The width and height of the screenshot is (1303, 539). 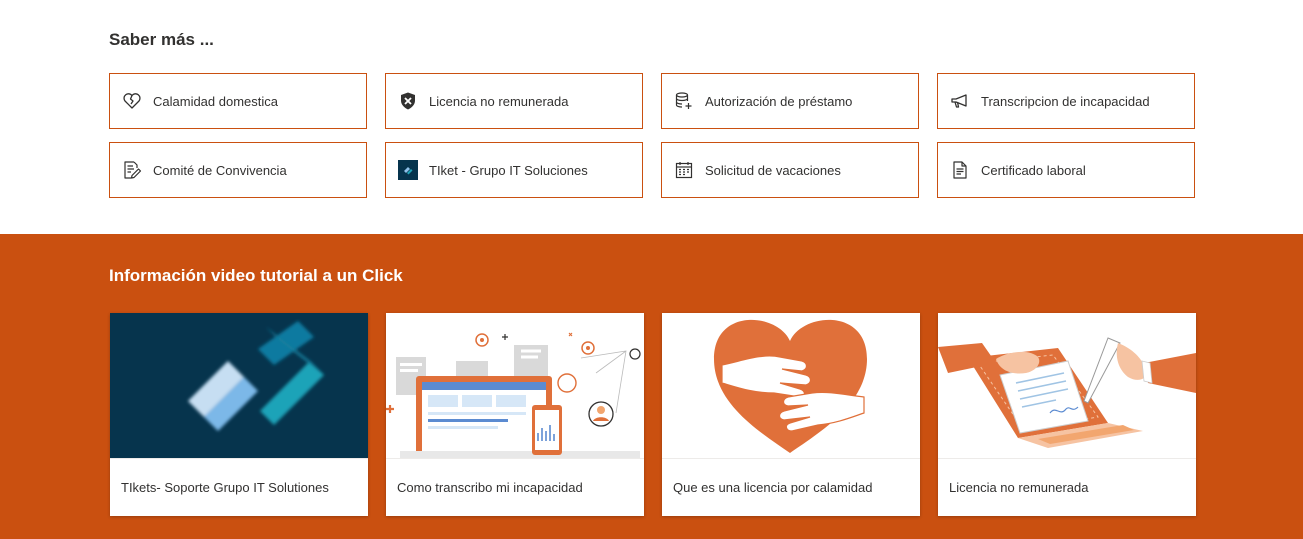 I want to click on quick-link-solicitud-vacaciones: Solicitud de vacaciones, so click(x=790, y=170).